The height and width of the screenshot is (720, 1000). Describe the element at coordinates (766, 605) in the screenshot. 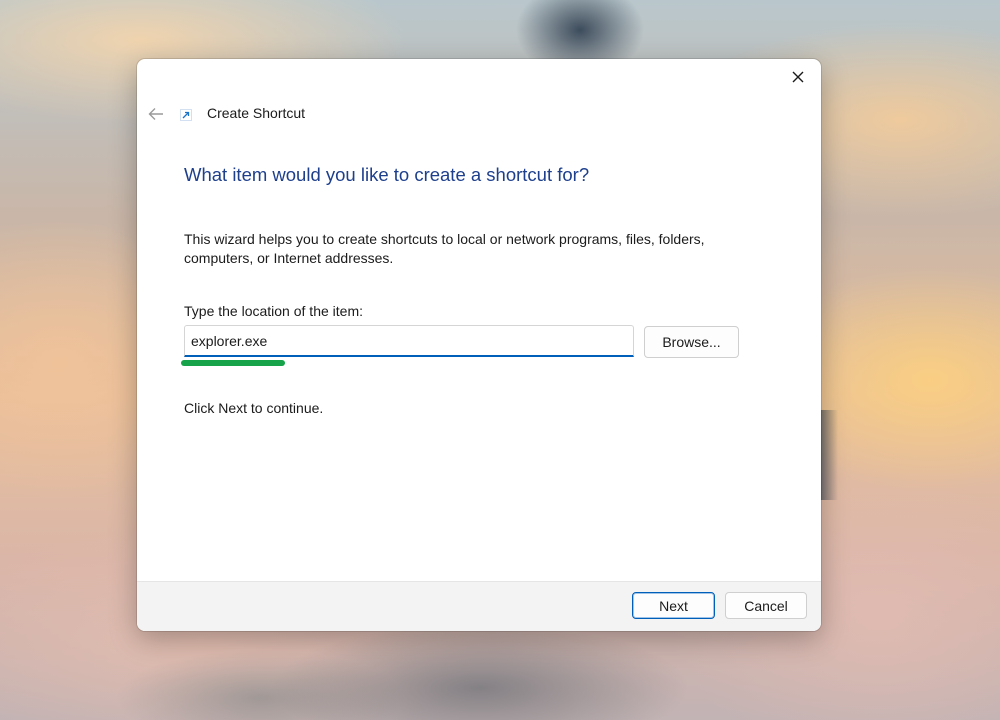

I see `cancel-button: Cancel` at that location.